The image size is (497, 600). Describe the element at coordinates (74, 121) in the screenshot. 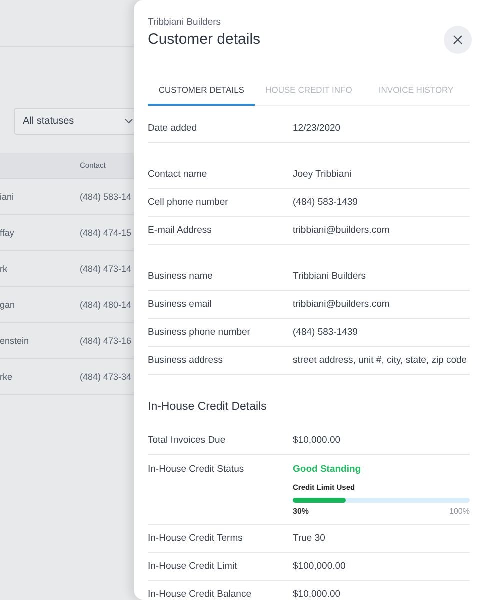

I see `status-dropdown: All statuses` at that location.